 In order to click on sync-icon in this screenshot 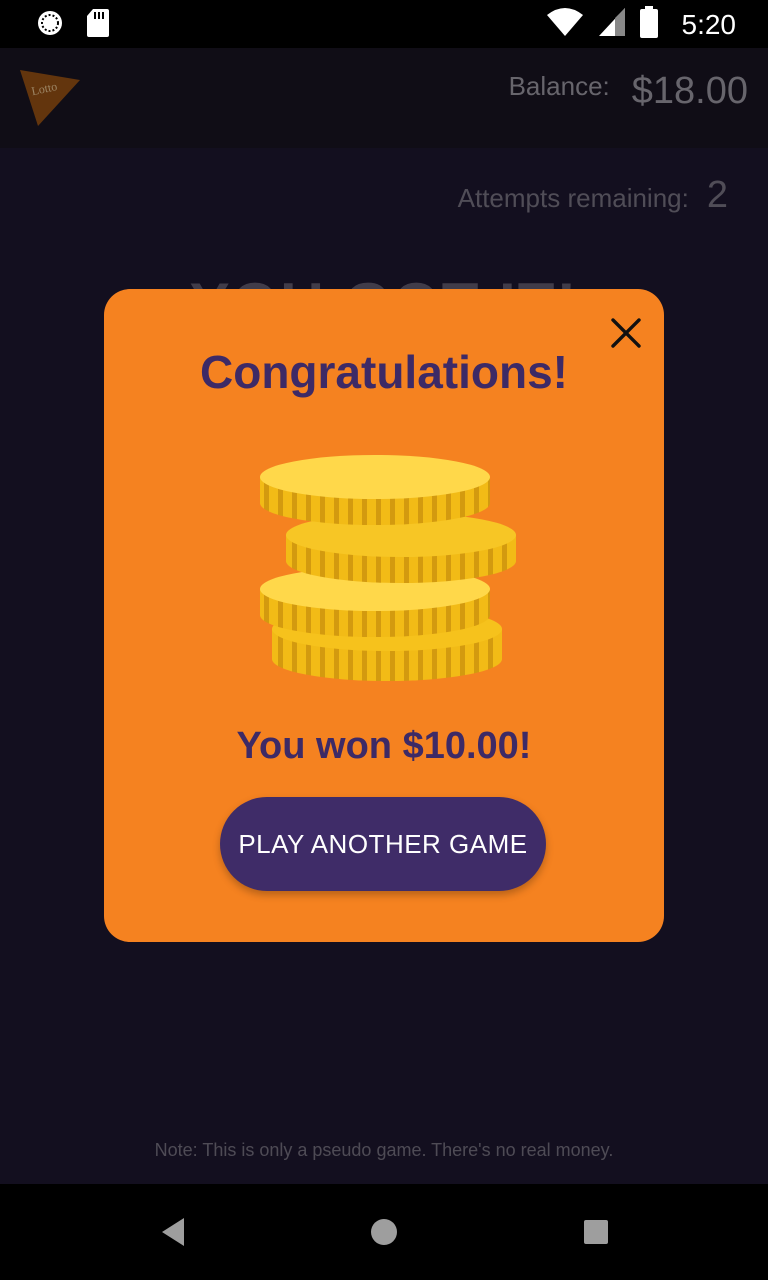, I will do `click(50, 25)`.